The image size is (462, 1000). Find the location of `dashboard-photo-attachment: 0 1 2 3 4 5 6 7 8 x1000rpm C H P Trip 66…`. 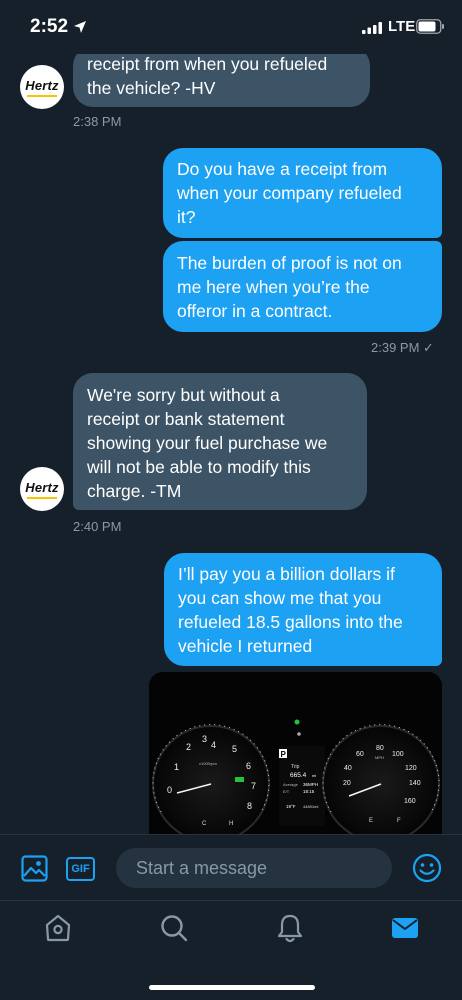

dashboard-photo-attachment: 0 1 2 3 4 5 6 7 8 x1000rpm C H P Trip 66… is located at coordinates (295, 753).